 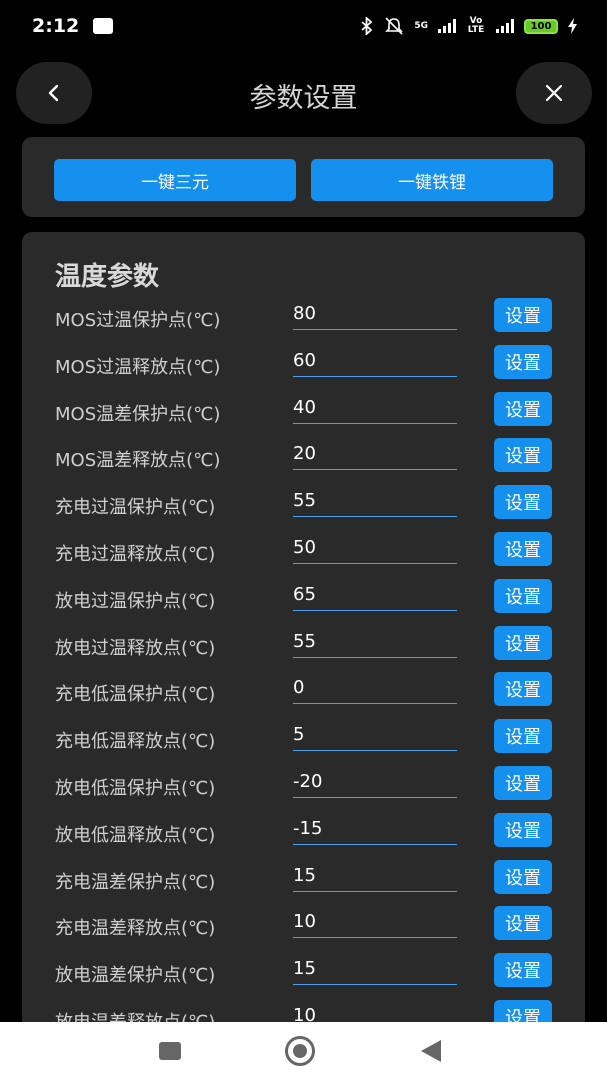 I want to click on network-5g-label: 5G, so click(x=421, y=25).